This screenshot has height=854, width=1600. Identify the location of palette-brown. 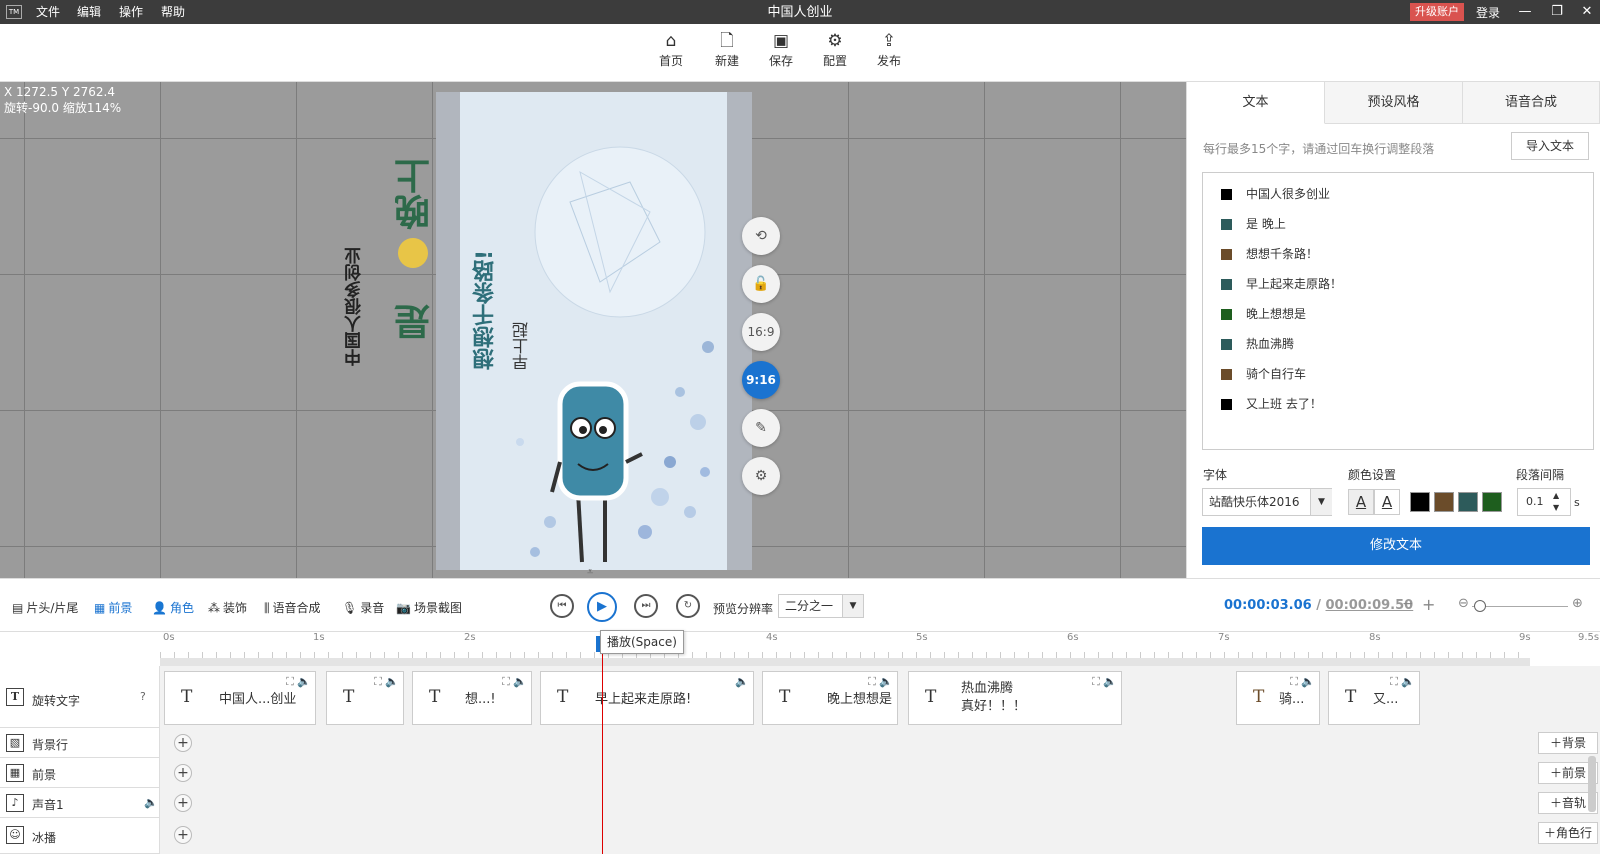
(1444, 502).